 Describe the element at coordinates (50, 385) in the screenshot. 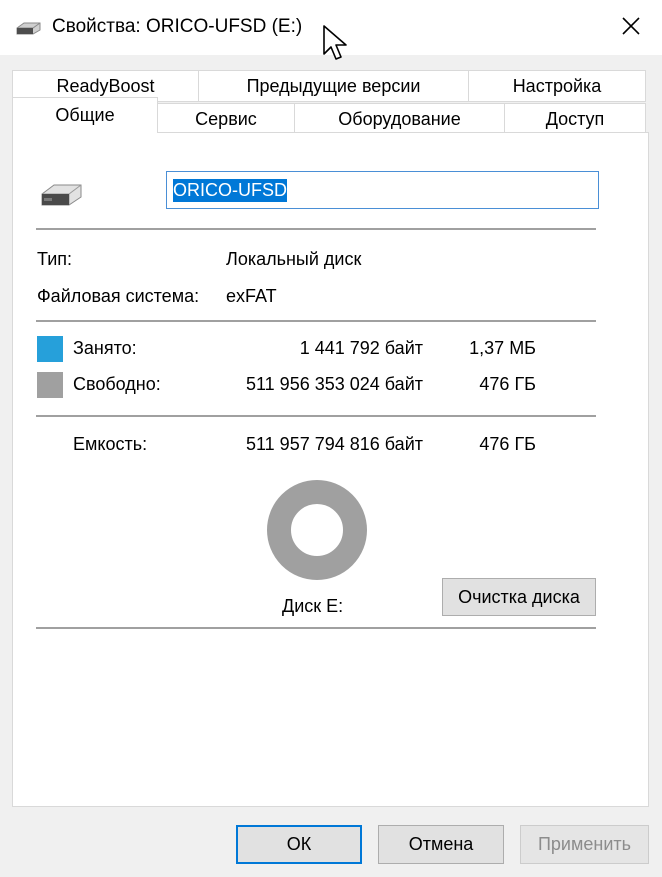

I see `free-space-swatch` at that location.